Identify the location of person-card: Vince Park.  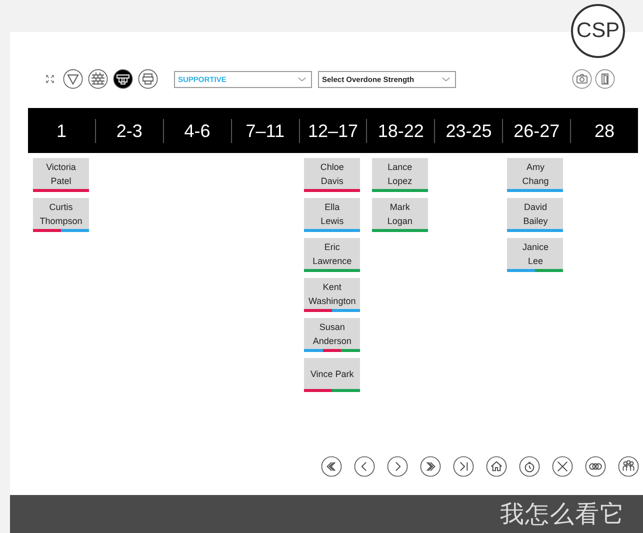
(332, 375).